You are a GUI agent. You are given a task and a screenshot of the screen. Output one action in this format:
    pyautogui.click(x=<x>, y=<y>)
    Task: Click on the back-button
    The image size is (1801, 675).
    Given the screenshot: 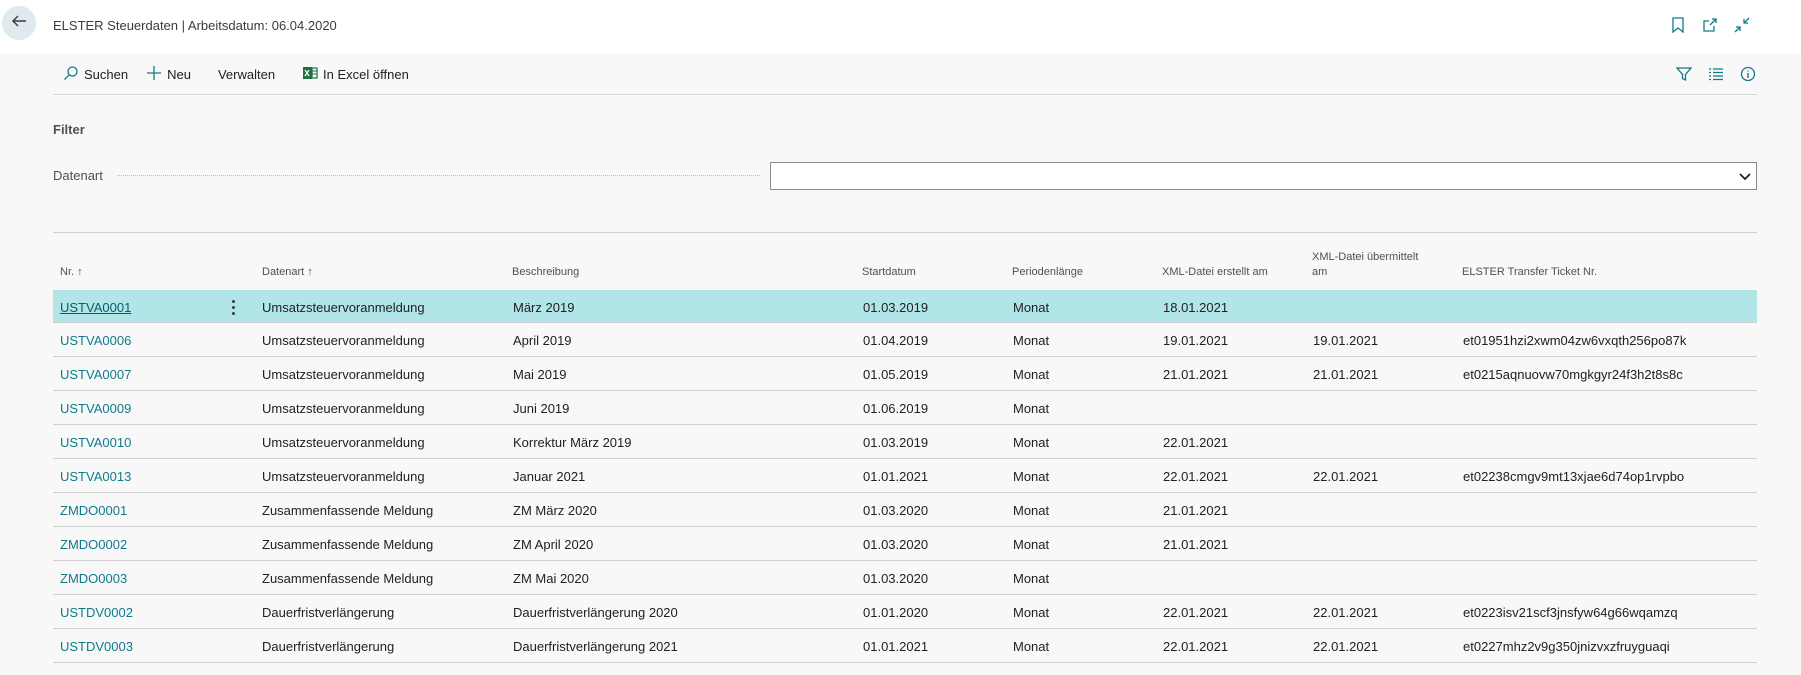 What is the action you would take?
    pyautogui.click(x=19, y=23)
    